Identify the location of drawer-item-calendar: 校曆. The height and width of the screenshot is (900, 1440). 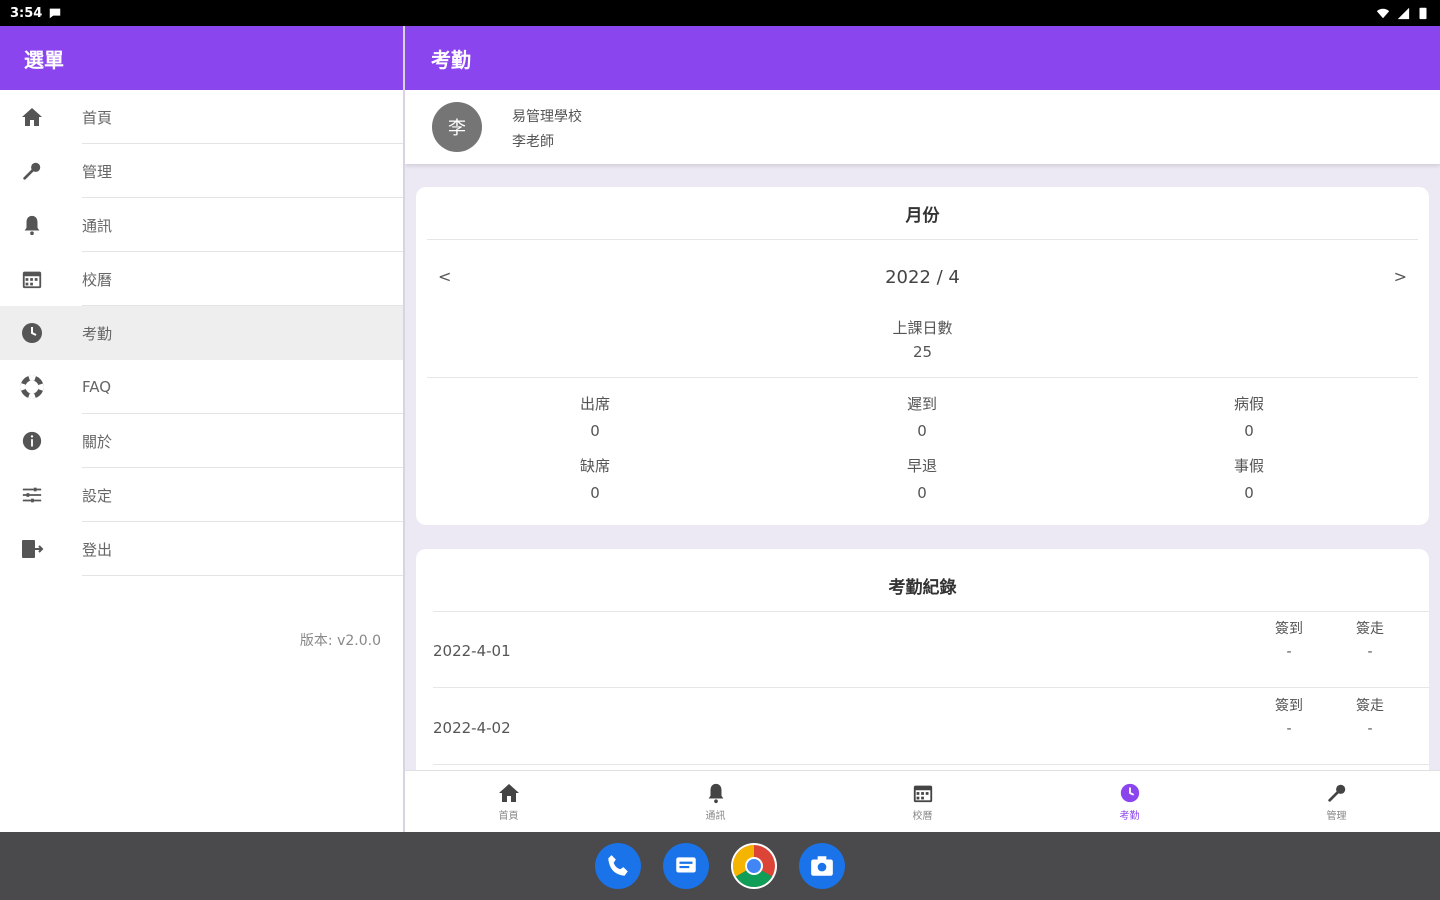
(201, 279).